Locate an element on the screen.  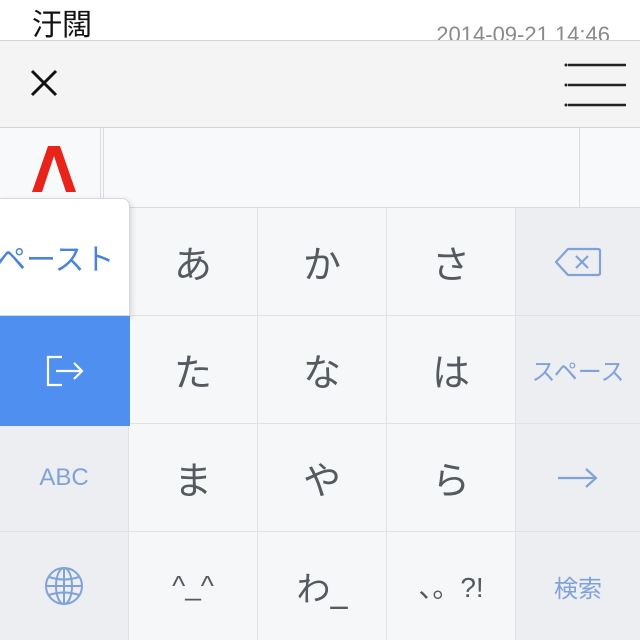
key-label: か is located at coordinates (321, 265).